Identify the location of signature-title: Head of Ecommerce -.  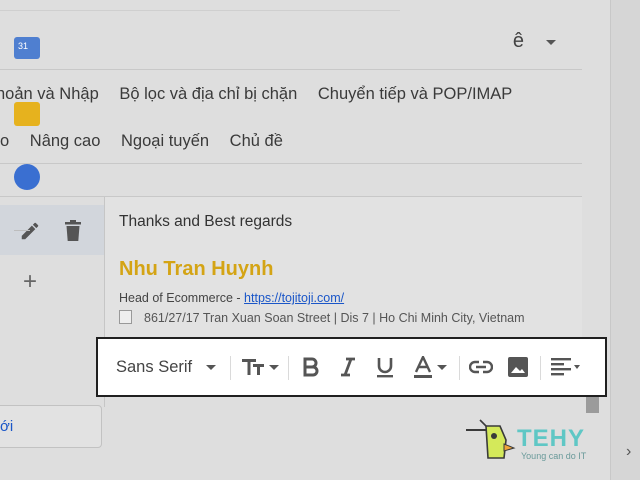
(182, 298).